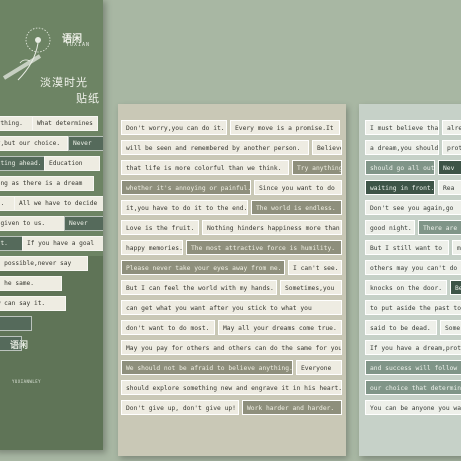  What do you see at coordinates (456, 247) in the screenshot?
I see `sticker-strip: make` at bounding box center [456, 247].